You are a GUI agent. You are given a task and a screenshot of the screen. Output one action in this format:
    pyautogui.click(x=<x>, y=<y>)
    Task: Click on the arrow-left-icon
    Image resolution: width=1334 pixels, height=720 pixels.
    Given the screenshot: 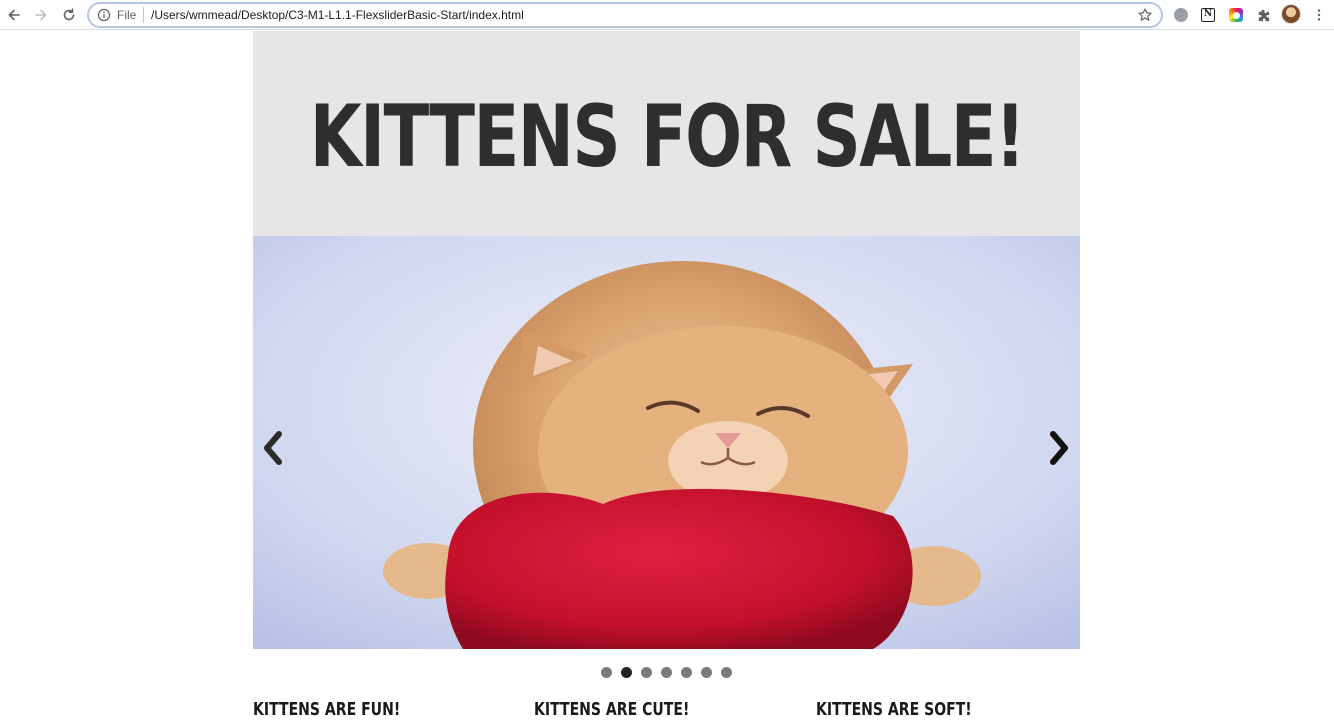 What is the action you would take?
    pyautogui.click(x=14, y=15)
    